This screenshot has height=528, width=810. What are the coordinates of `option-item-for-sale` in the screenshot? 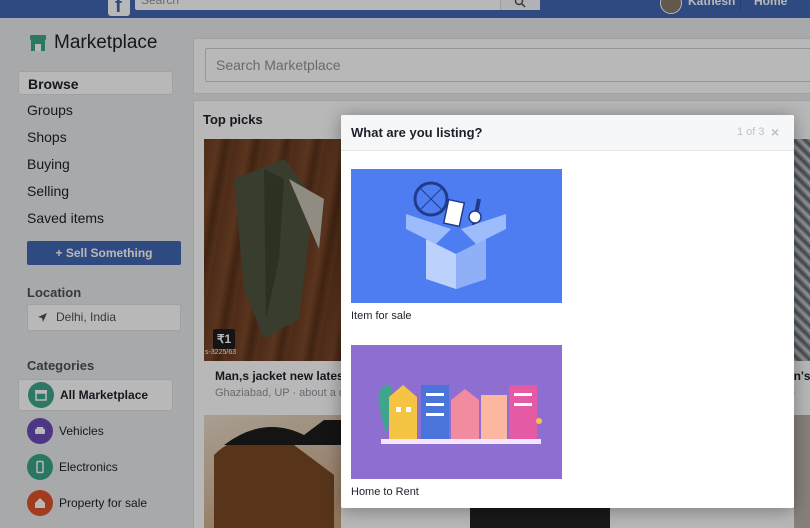 It's located at (456, 236).